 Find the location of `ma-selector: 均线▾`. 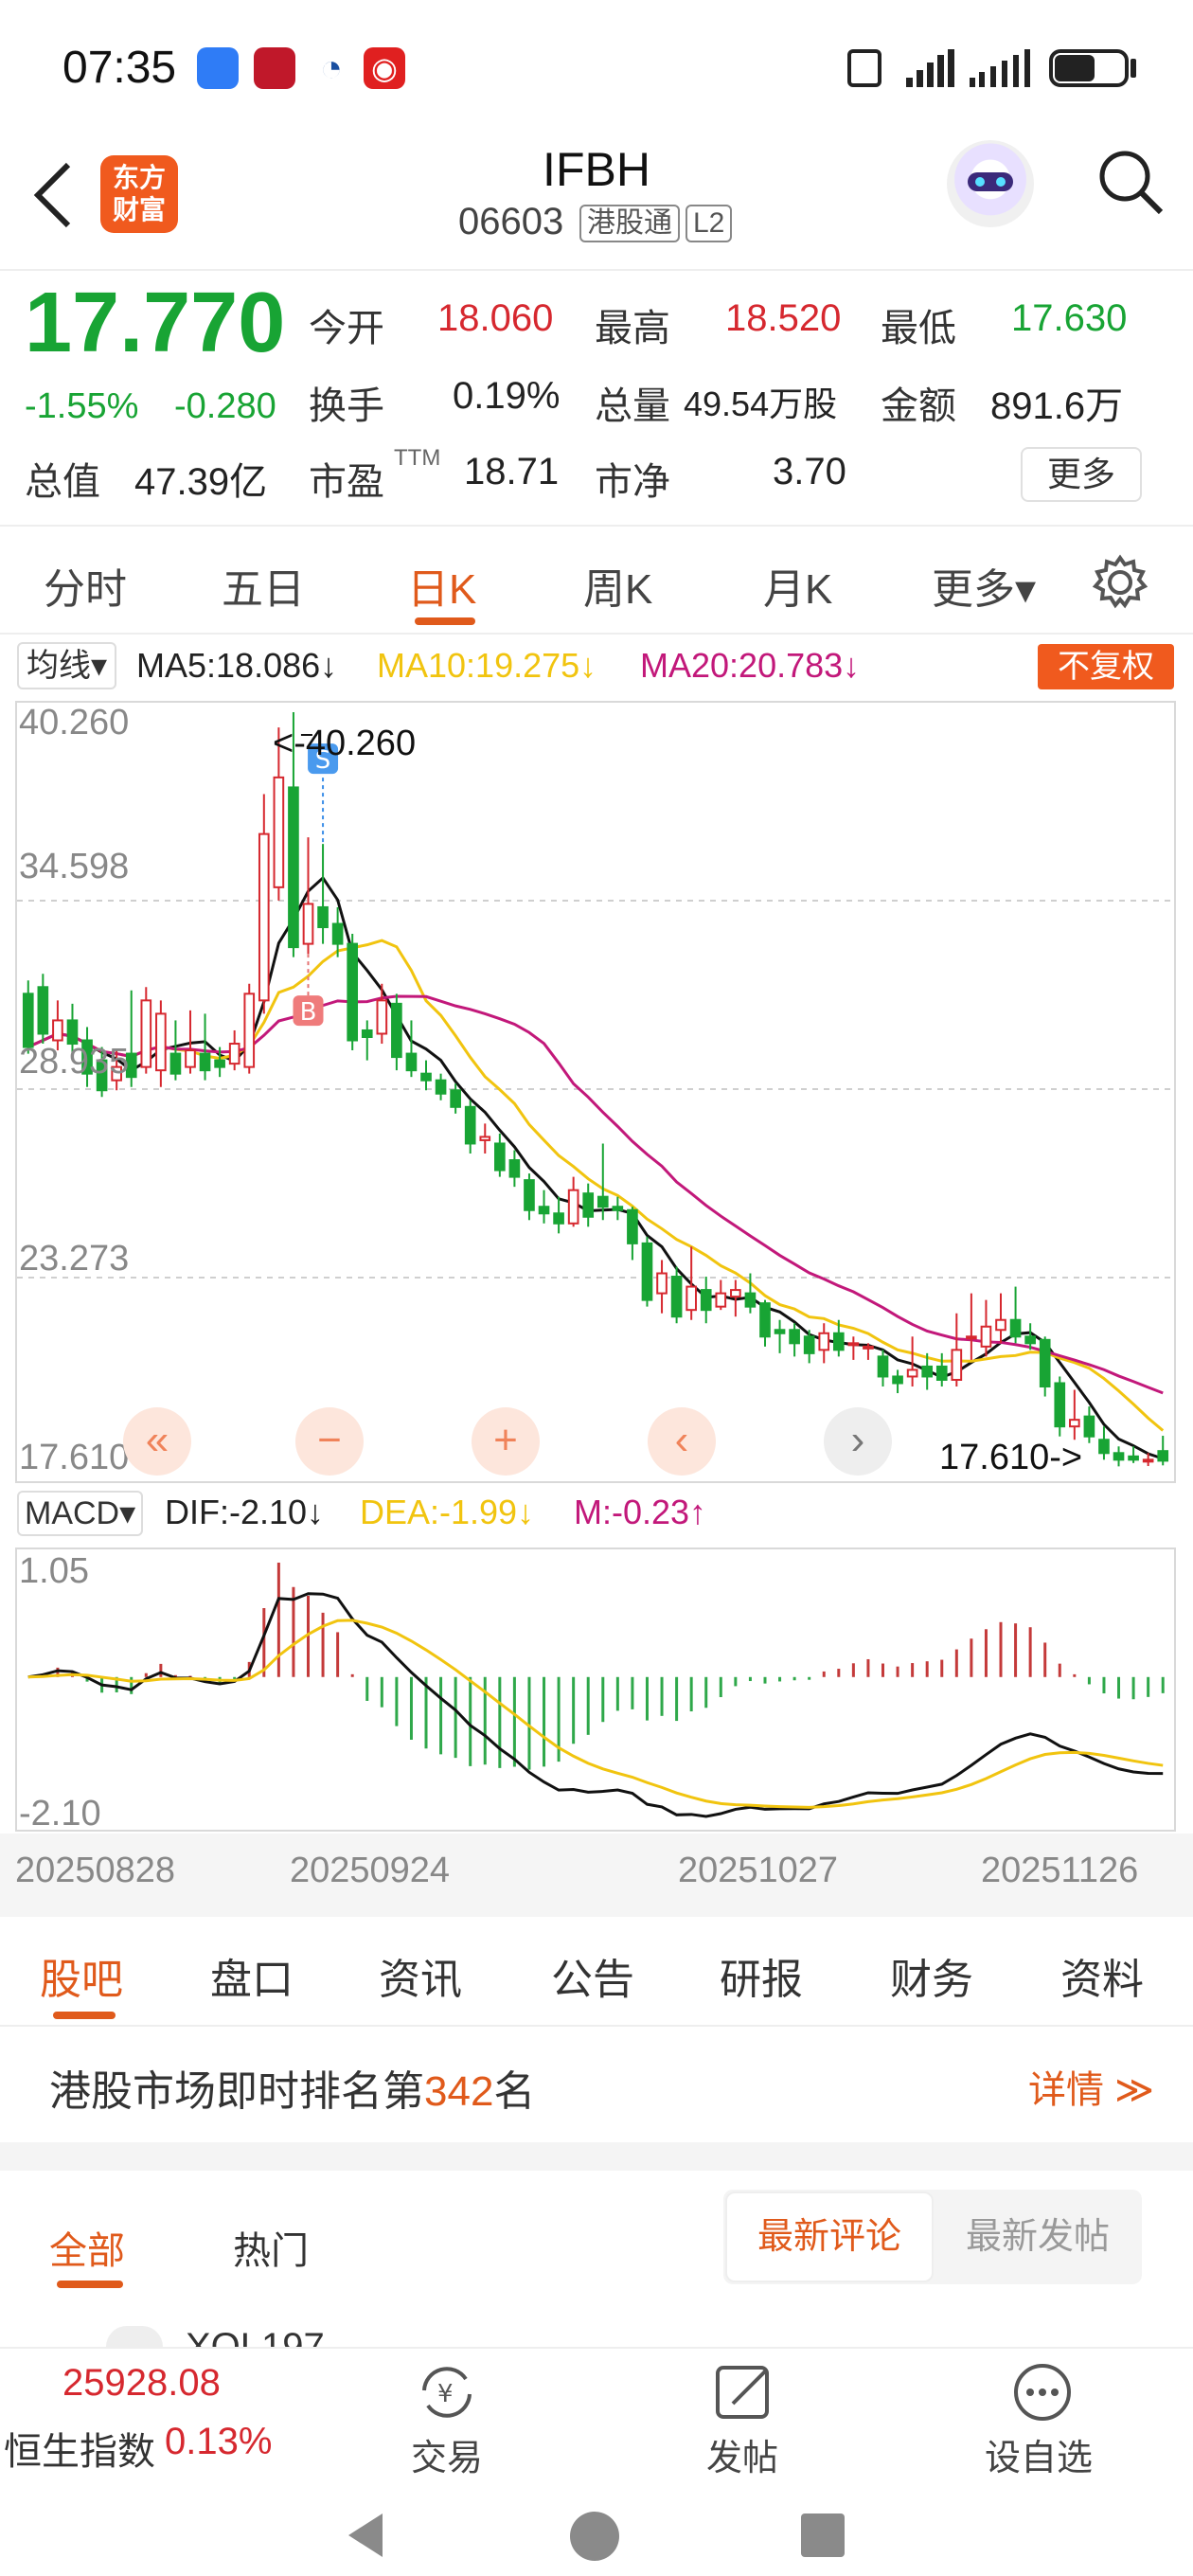

ma-selector: 均线▾ is located at coordinates (67, 665).